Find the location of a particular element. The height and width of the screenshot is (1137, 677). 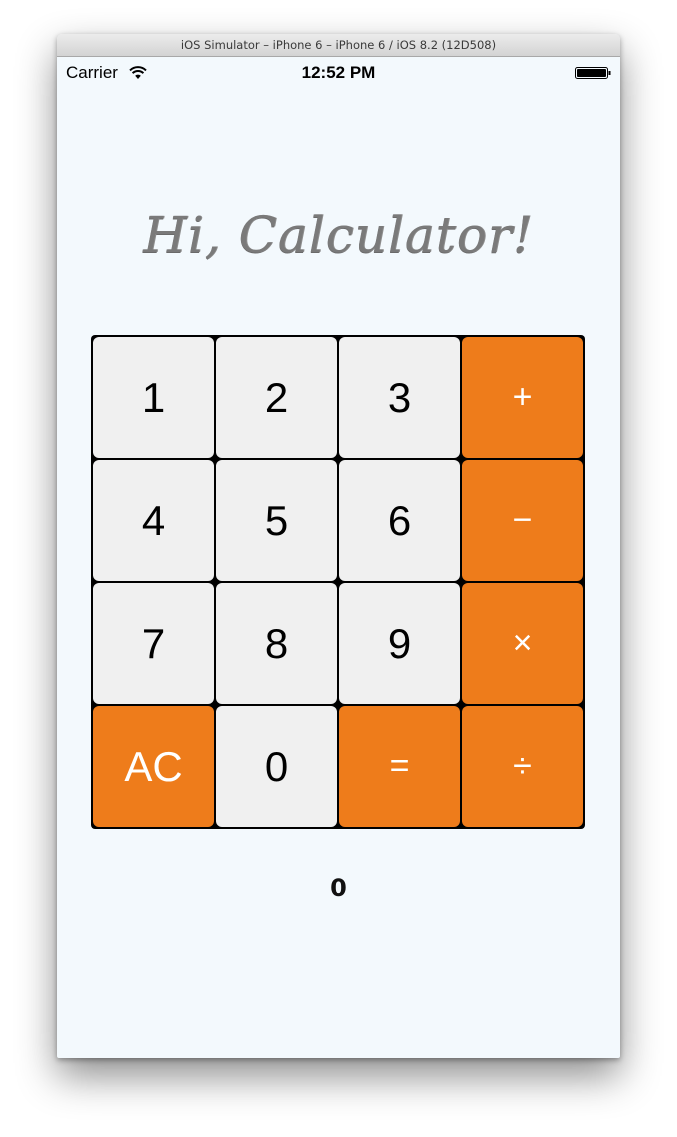

divide-button: ÷ is located at coordinates (522, 766).